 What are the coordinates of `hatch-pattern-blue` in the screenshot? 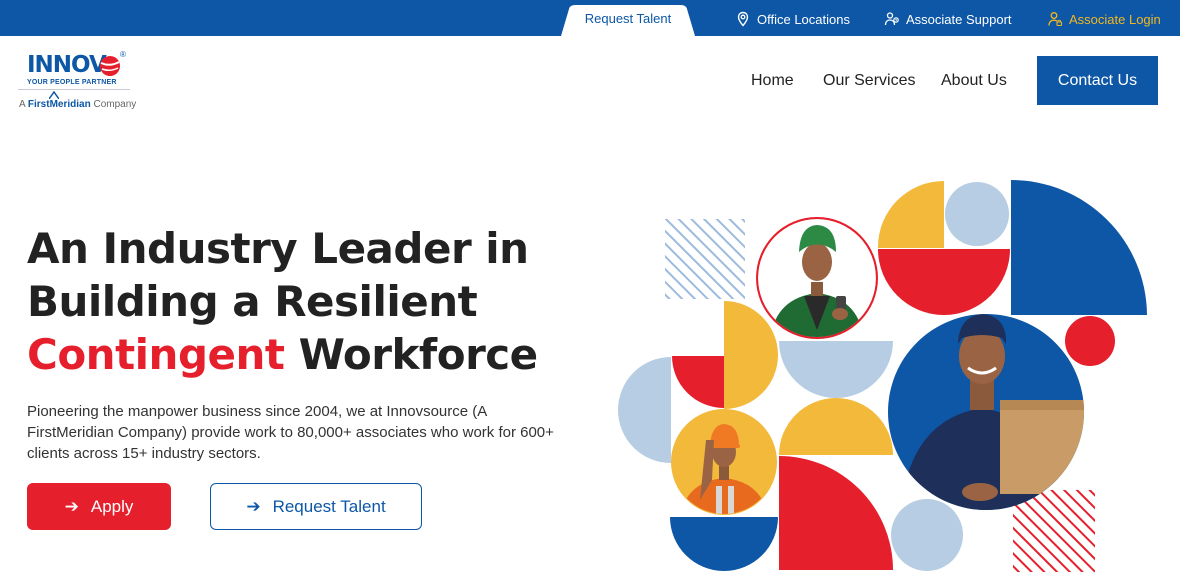 It's located at (705, 259).